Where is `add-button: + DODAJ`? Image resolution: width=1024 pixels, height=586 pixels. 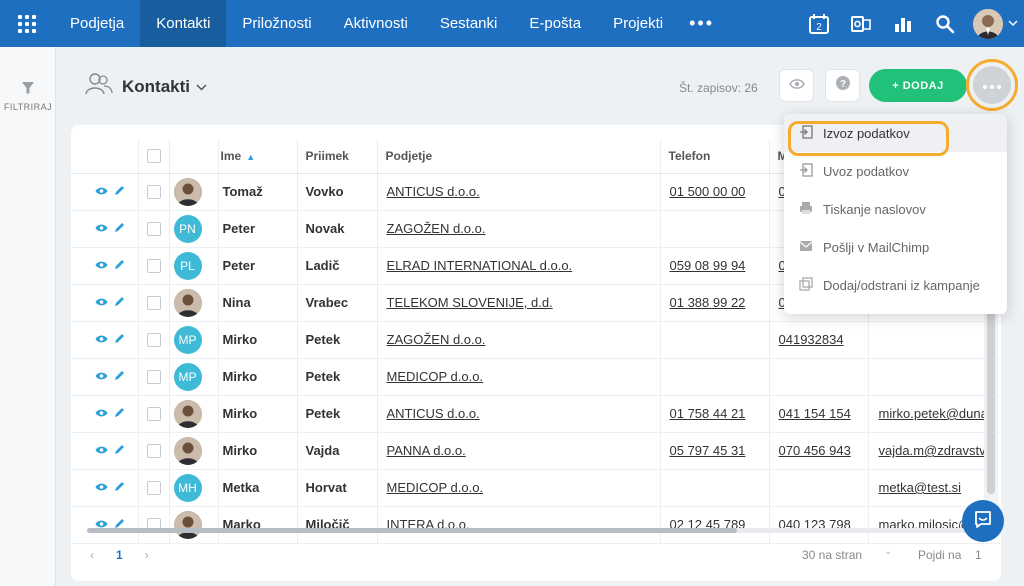 add-button: + DODAJ is located at coordinates (918, 85).